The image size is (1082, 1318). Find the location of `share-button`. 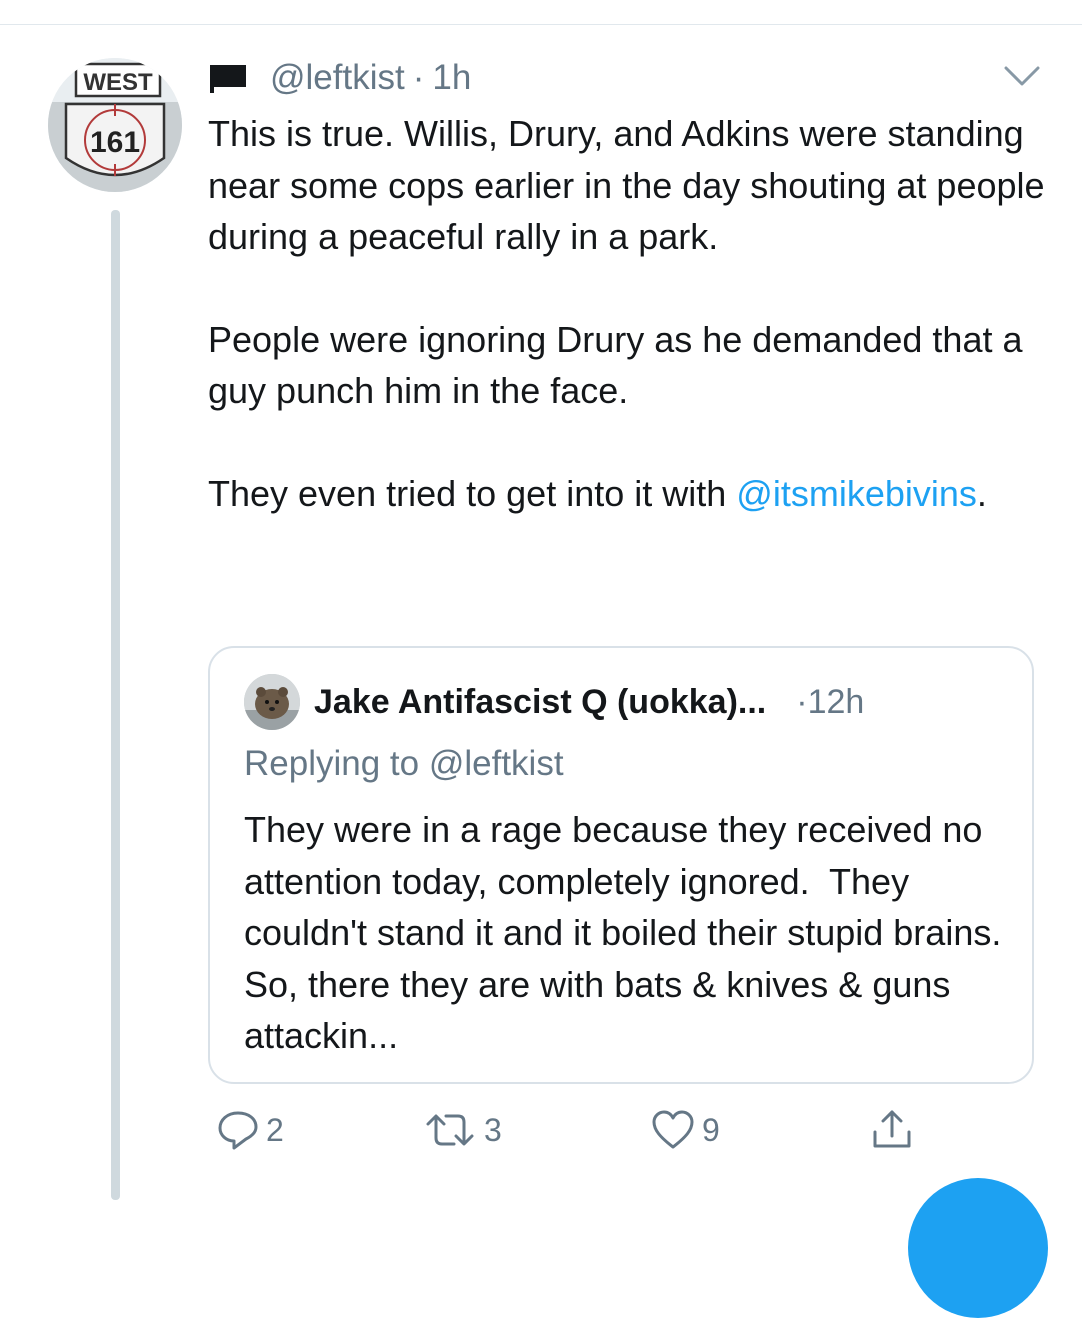

share-button is located at coordinates (895, 1130).